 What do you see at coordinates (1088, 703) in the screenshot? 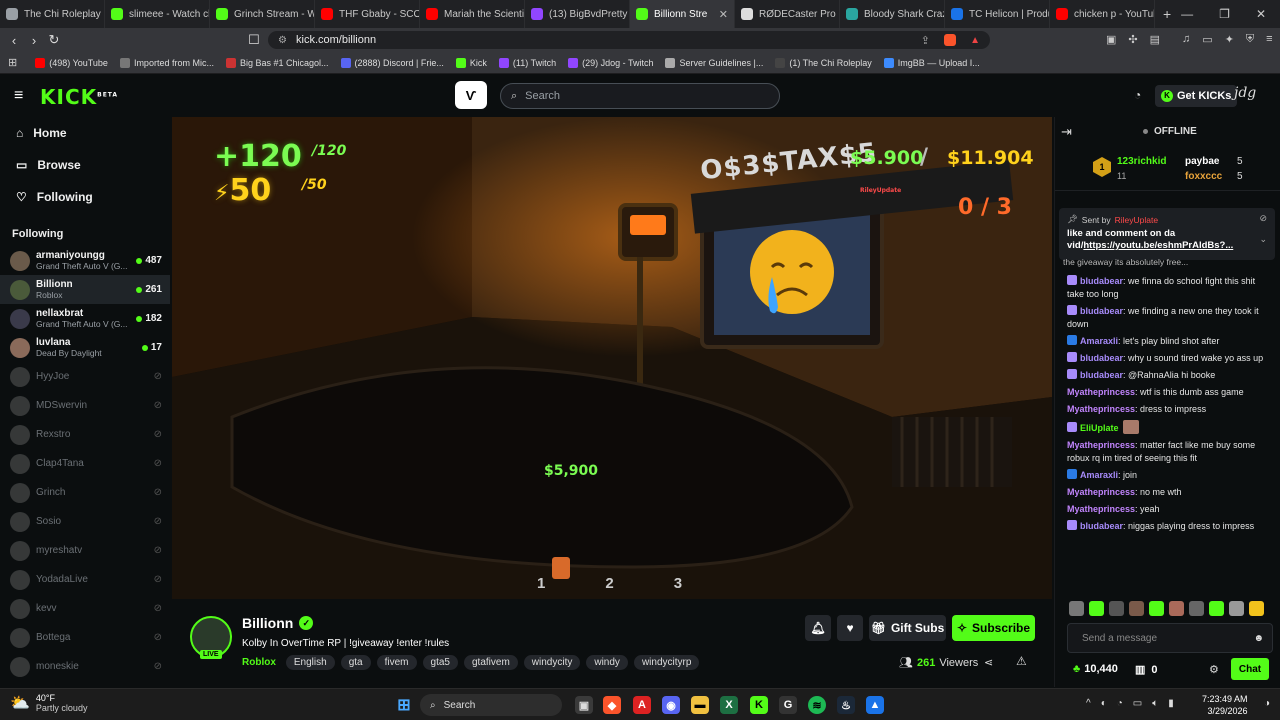
I see `tray-chevron-icon: ^` at bounding box center [1088, 703].